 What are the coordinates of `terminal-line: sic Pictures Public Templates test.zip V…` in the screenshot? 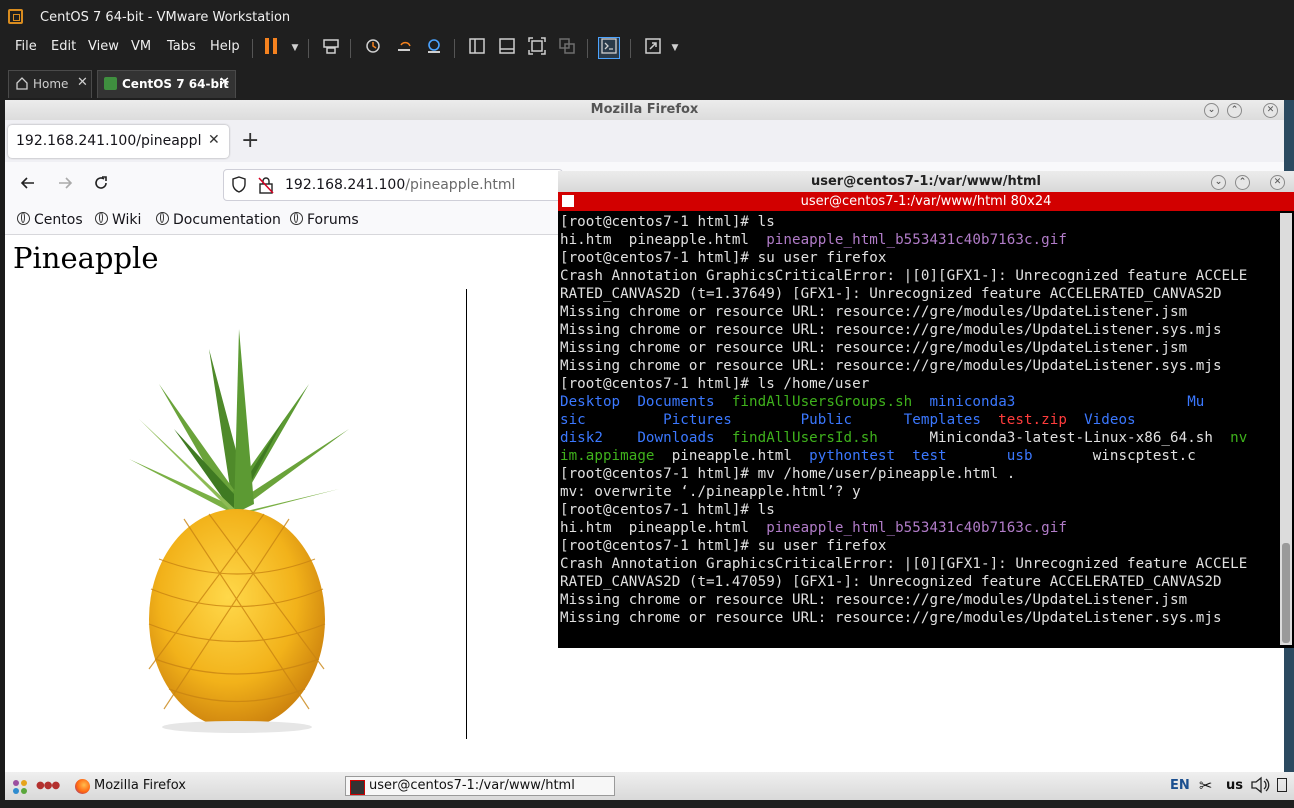 It's located at (918, 420).